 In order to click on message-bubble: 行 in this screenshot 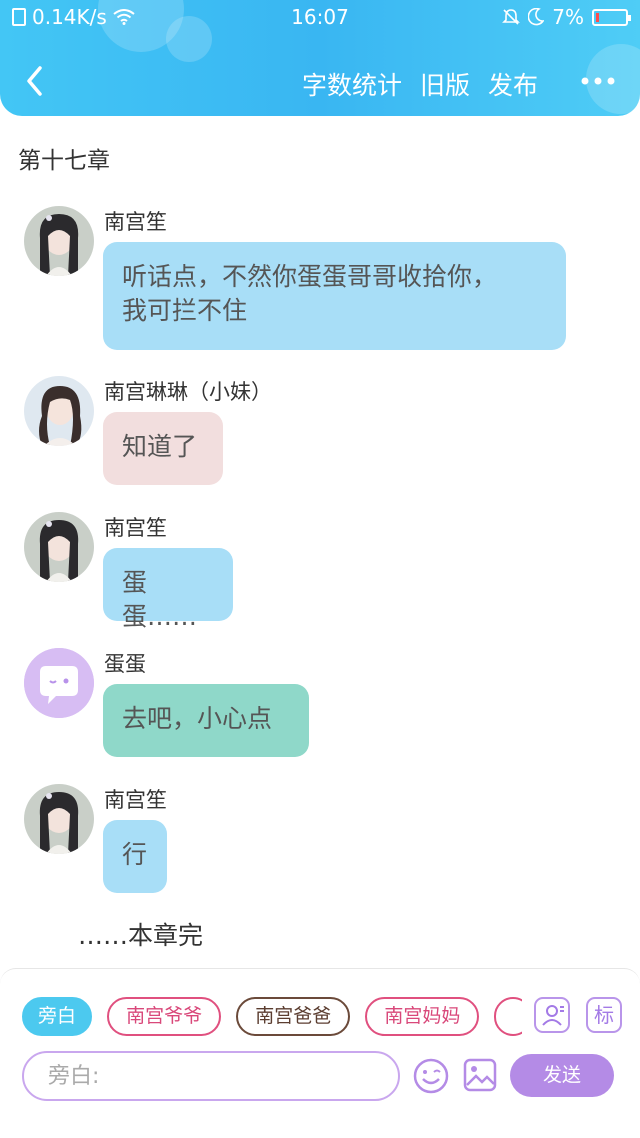, I will do `click(135, 856)`.